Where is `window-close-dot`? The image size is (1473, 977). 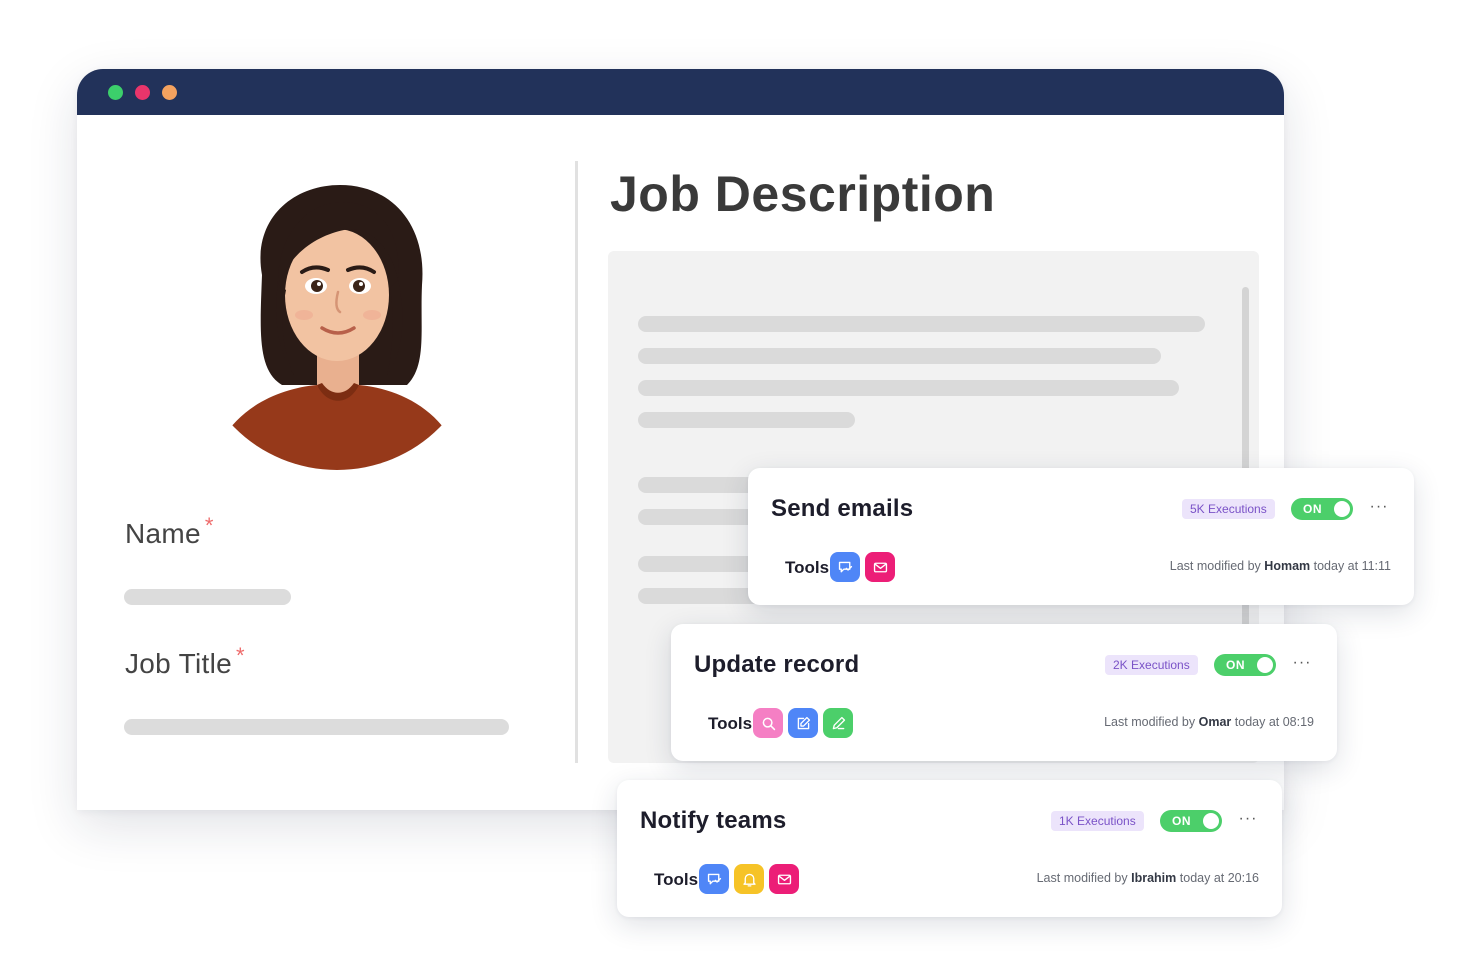 window-close-dot is located at coordinates (142, 92).